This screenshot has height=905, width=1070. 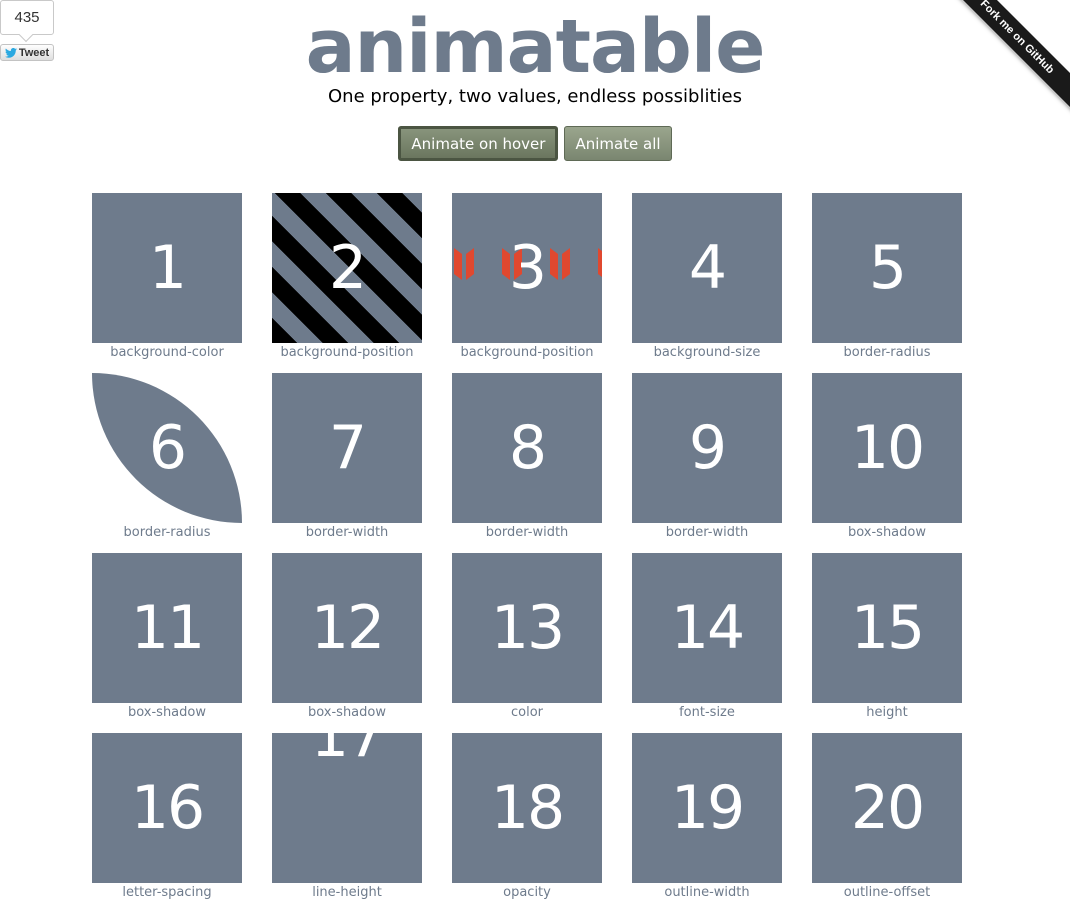 I want to click on demo-number: 9, so click(x=707, y=448).